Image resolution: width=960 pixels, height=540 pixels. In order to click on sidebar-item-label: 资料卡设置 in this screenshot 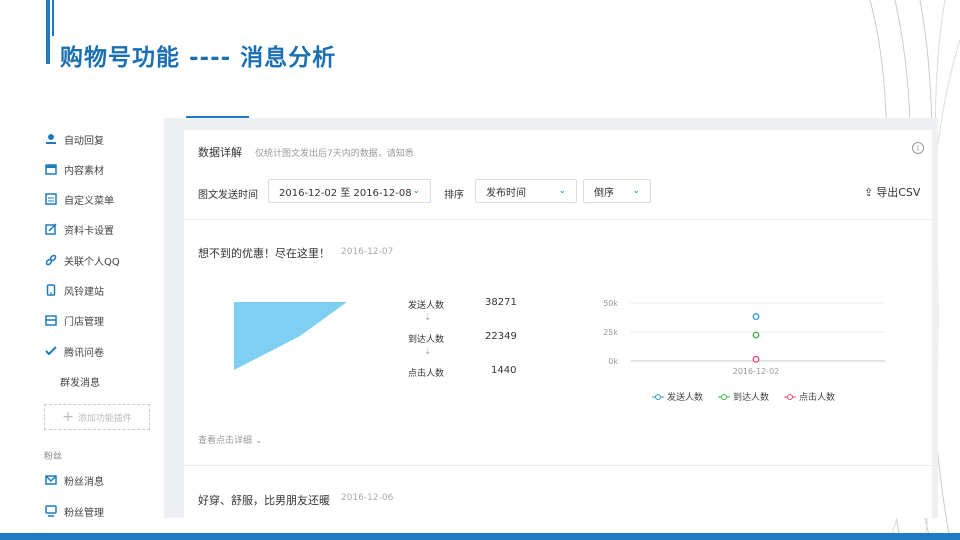, I will do `click(89, 231)`.